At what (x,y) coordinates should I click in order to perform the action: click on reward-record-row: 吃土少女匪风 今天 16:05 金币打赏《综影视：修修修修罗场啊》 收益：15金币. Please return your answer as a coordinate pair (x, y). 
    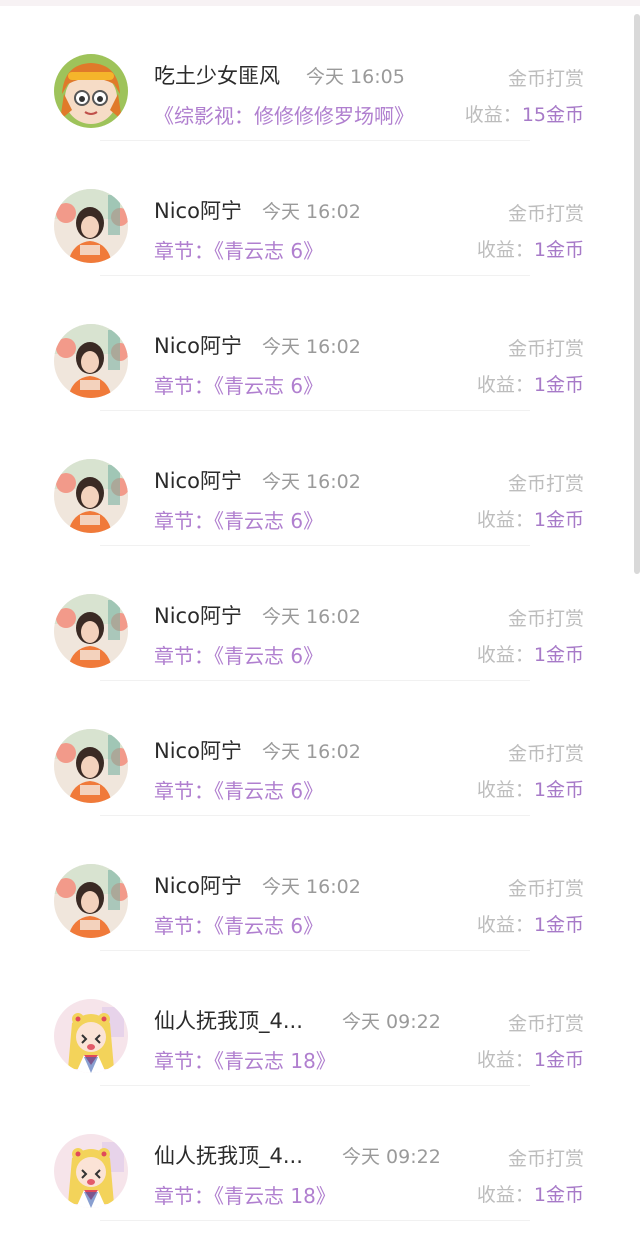
    Looking at the image, I should click on (320, 75).